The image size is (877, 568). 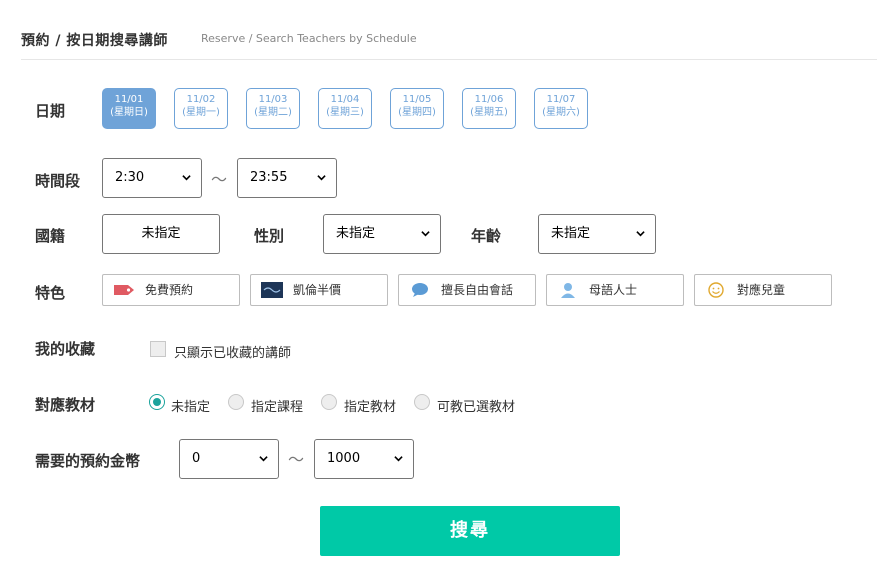 I want to click on nationality-value: 未指定, so click(x=161, y=233).